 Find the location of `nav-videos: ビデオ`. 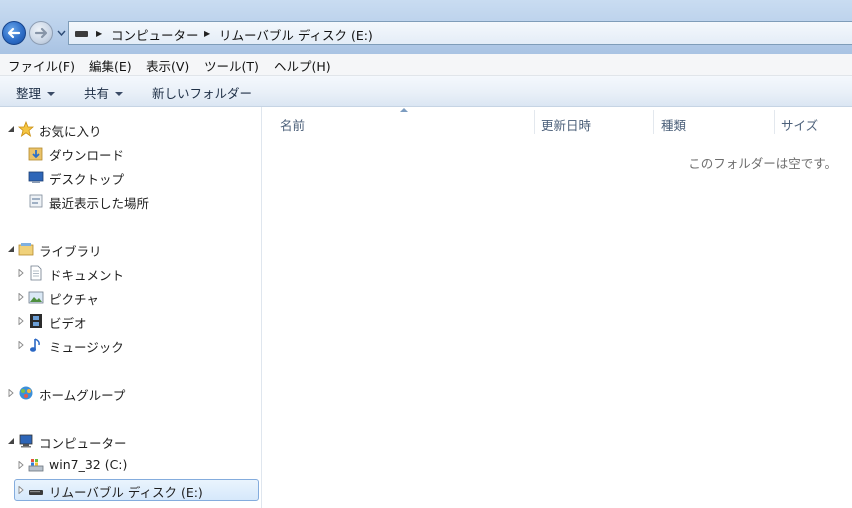

nav-videos: ビデオ is located at coordinates (125, 321).